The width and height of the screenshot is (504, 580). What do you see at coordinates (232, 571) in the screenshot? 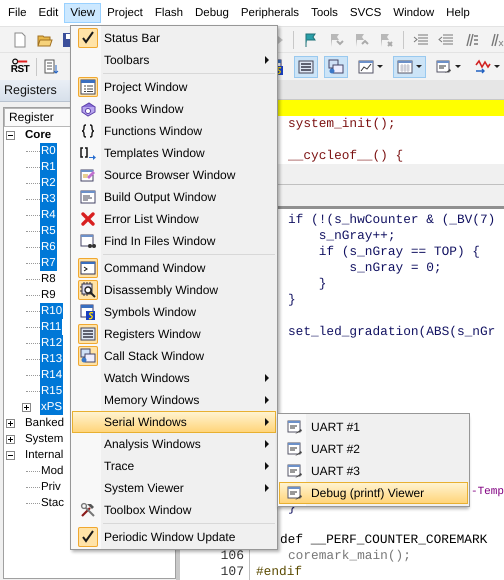
I see `line-number: 107` at bounding box center [232, 571].